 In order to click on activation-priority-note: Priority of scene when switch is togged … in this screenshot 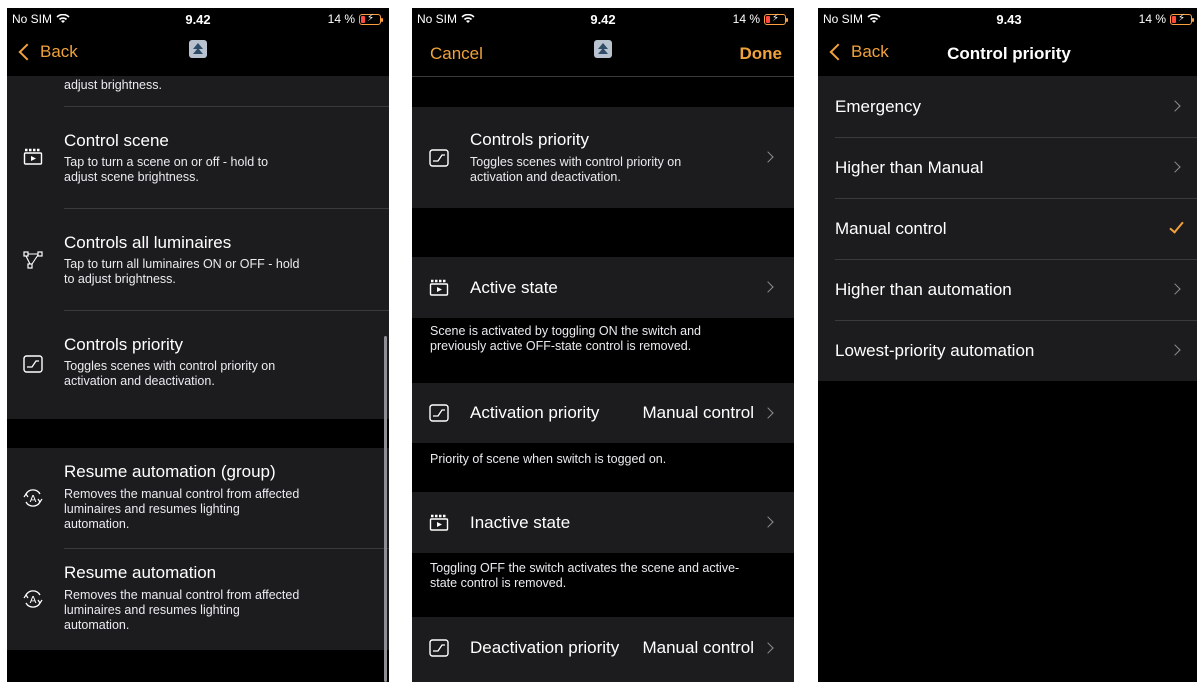, I will do `click(548, 459)`.